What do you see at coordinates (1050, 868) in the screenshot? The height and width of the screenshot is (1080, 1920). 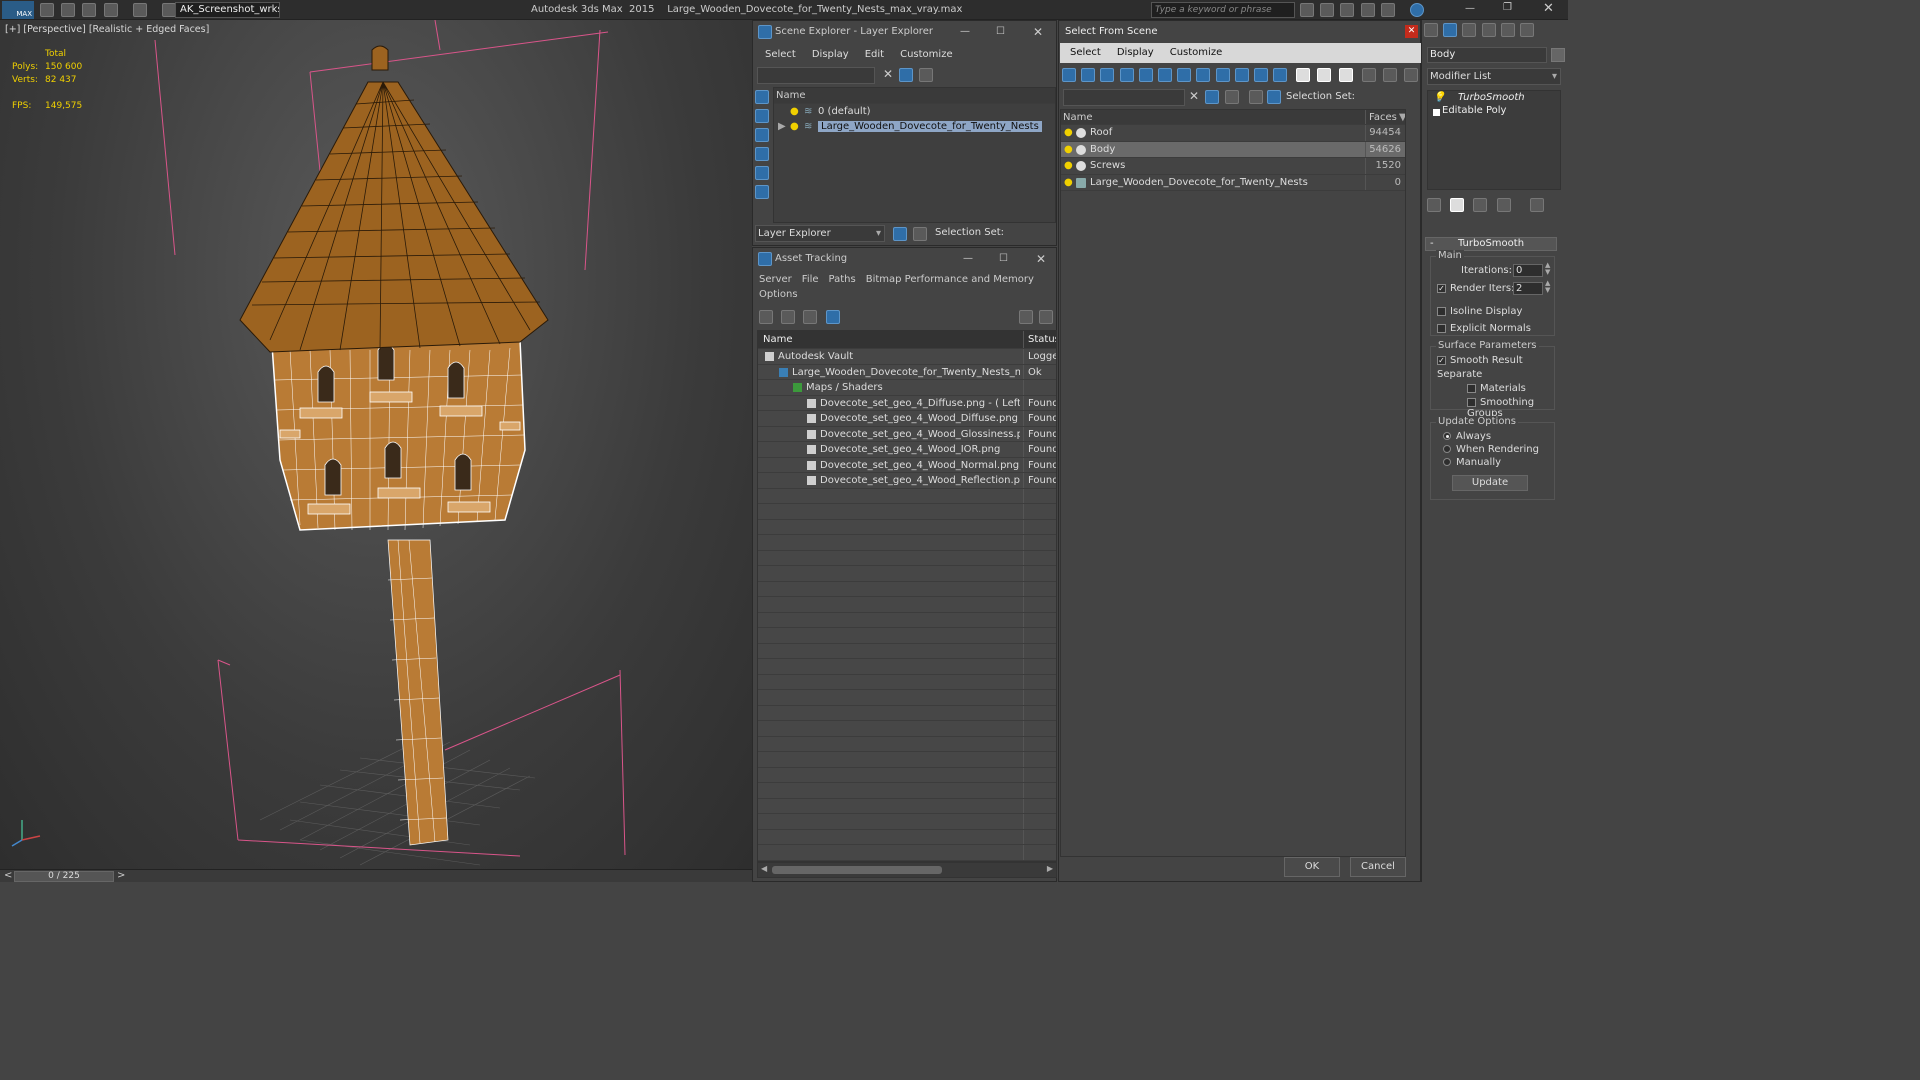 I see `scroll-right-icon: ▶` at bounding box center [1050, 868].